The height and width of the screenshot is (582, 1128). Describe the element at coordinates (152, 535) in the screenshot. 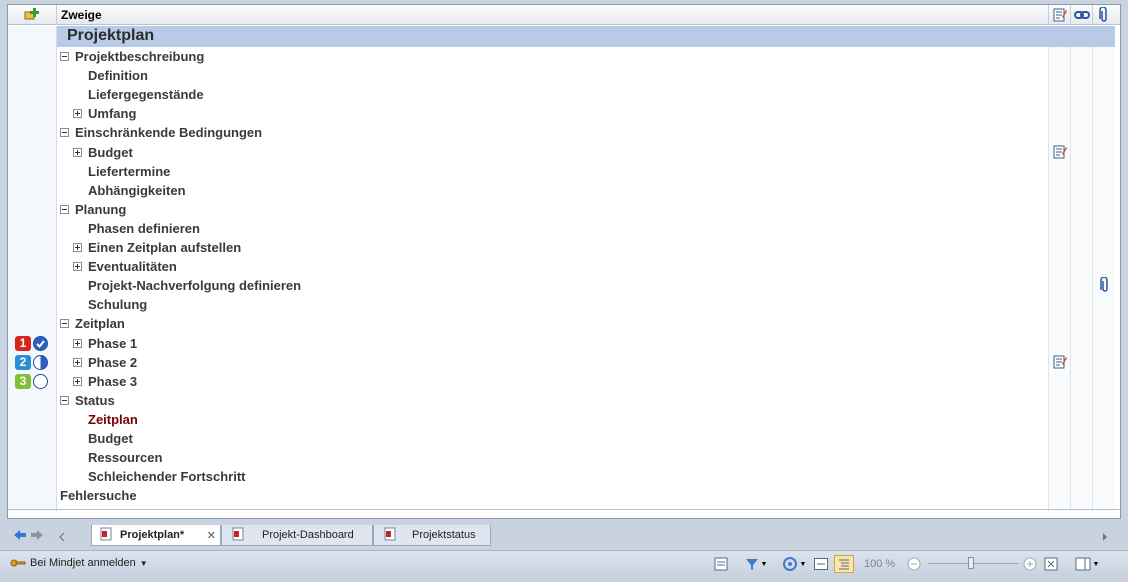

I see `tab-label: Projektplan*` at that location.